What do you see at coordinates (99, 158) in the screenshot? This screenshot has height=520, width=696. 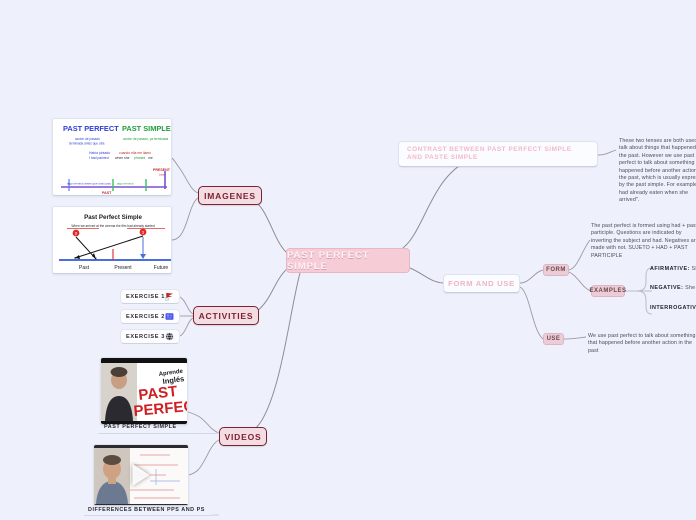 I see `svg-text: I had painted` at bounding box center [99, 158].